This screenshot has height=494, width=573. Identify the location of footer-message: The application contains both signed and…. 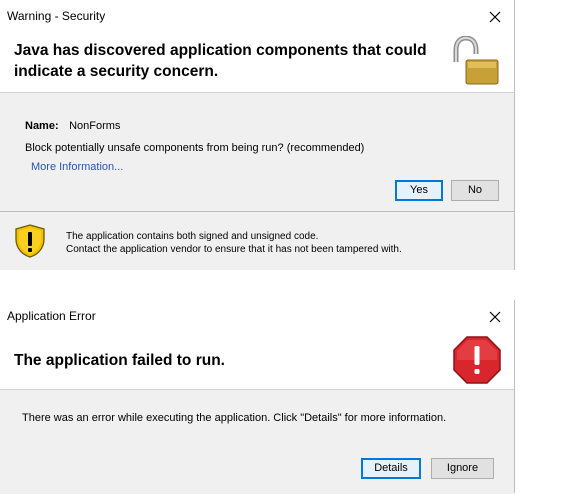
(234, 243).